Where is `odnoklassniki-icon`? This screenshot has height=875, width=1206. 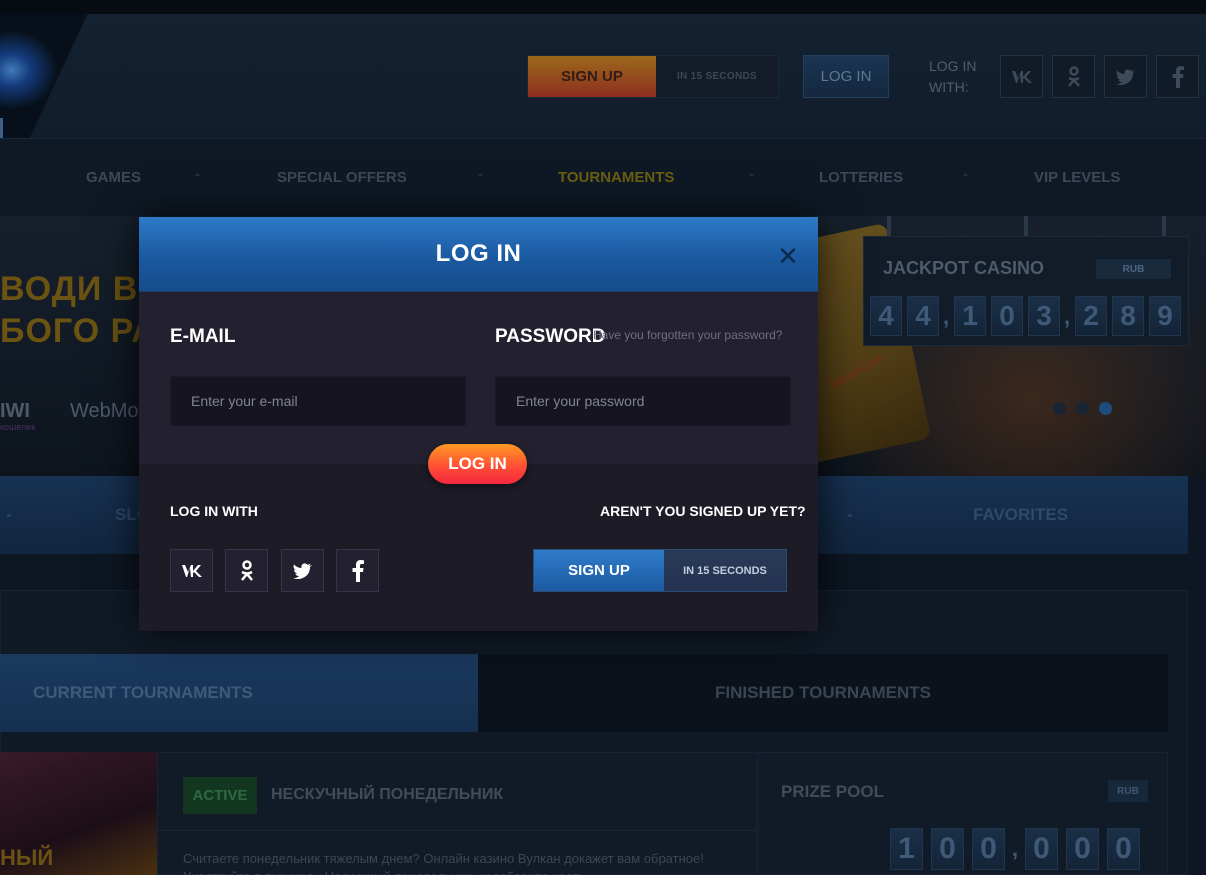 odnoklassniki-icon is located at coordinates (246, 570).